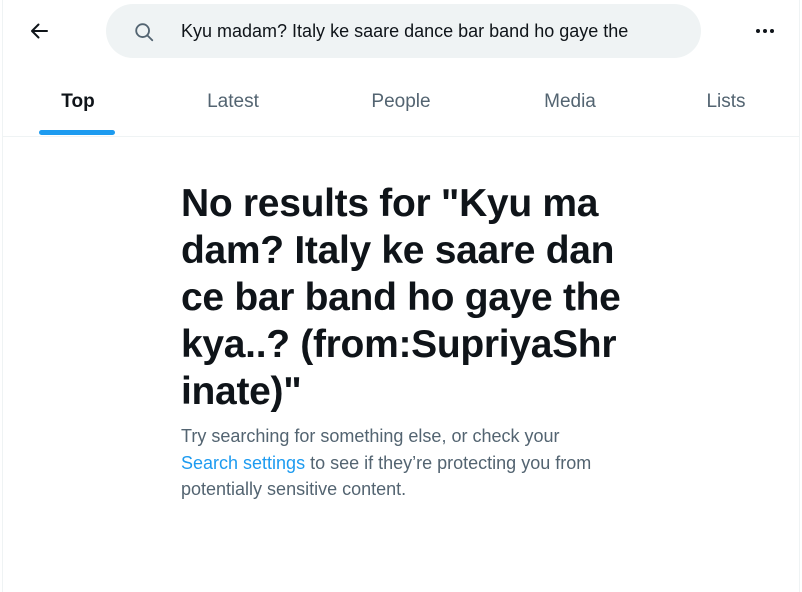  I want to click on tab-latest: Latest, so click(233, 102).